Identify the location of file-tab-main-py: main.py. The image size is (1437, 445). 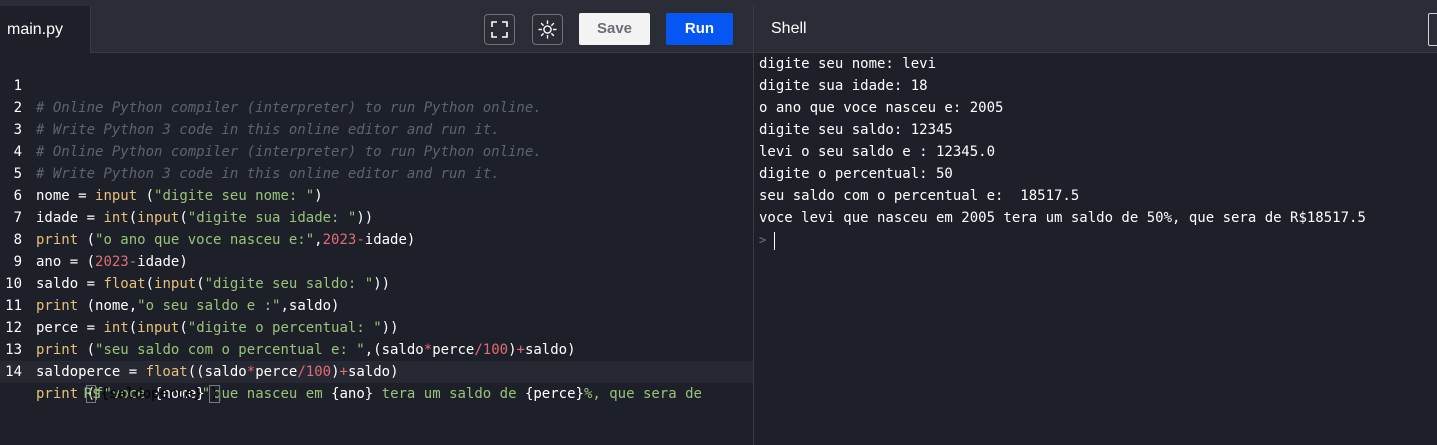
(45, 29).